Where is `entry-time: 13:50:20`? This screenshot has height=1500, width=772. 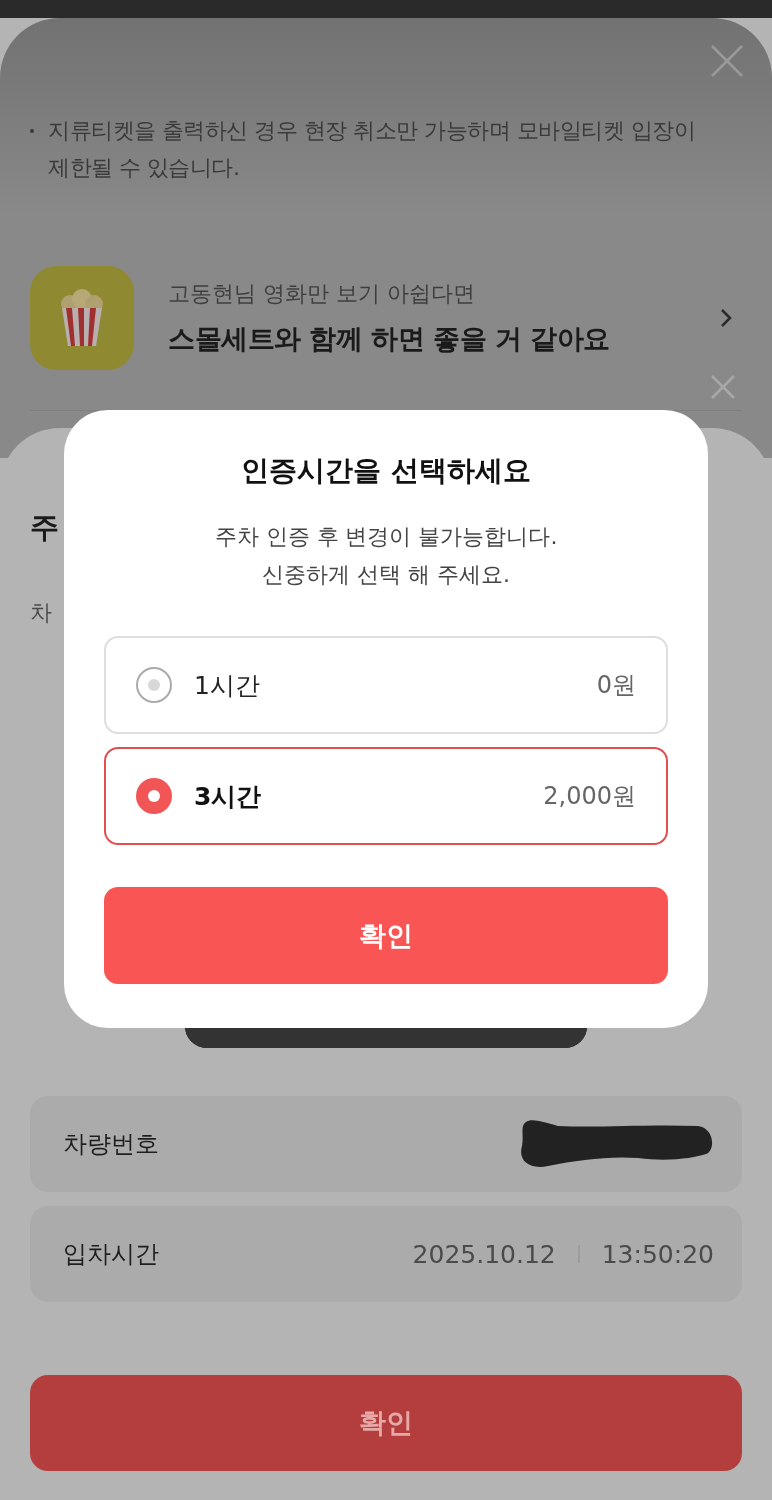
entry-time: 13:50:20 is located at coordinates (657, 1254).